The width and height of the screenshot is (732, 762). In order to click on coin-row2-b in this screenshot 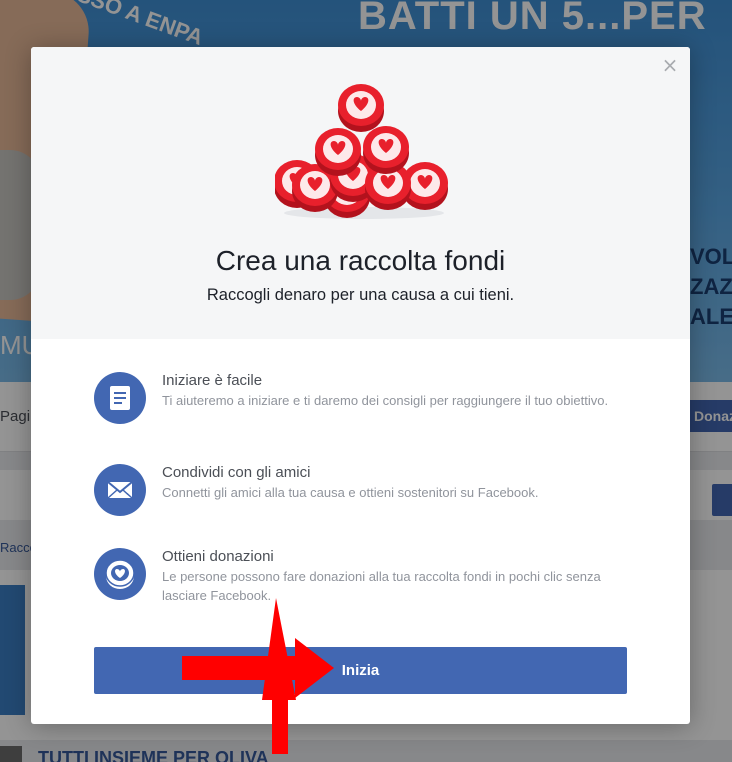, I will do `click(386, 150)`.